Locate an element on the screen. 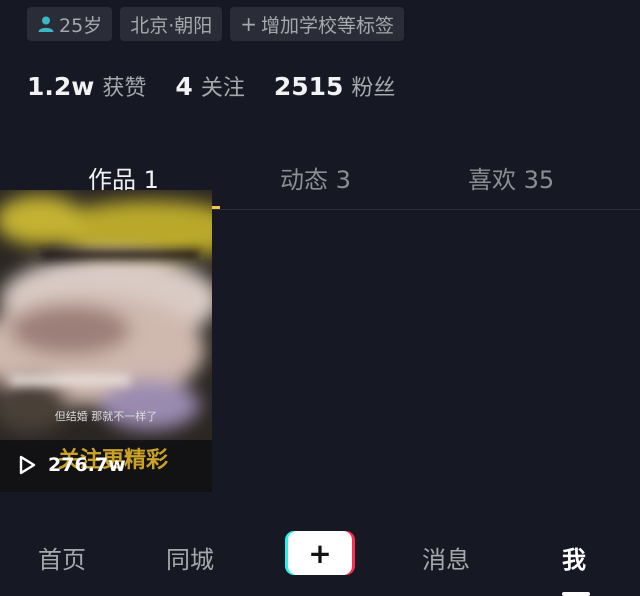 The width and height of the screenshot is (640, 596). profile-tags: 25岁 北京·朝阳 + 增加学校等标签 is located at coordinates (216, 24).